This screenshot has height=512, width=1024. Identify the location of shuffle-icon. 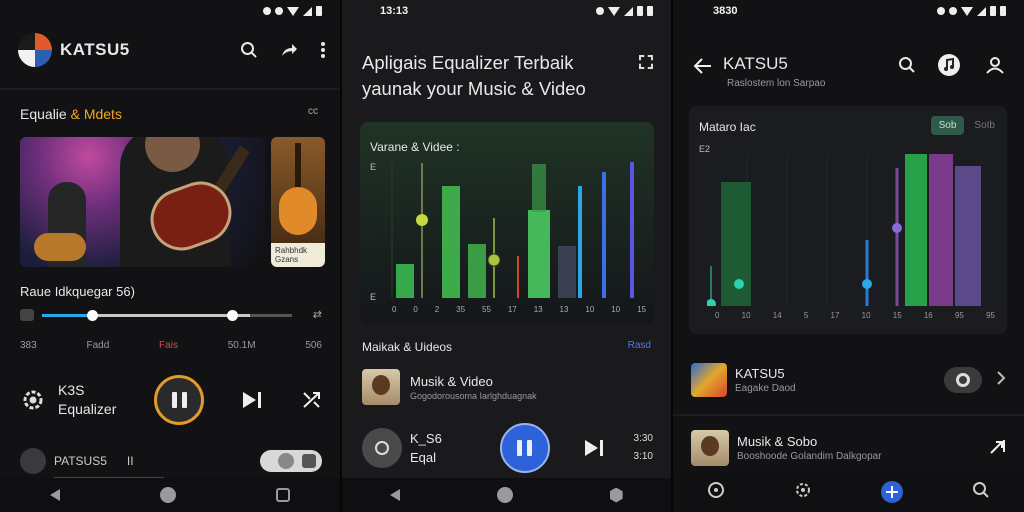
(312, 400).